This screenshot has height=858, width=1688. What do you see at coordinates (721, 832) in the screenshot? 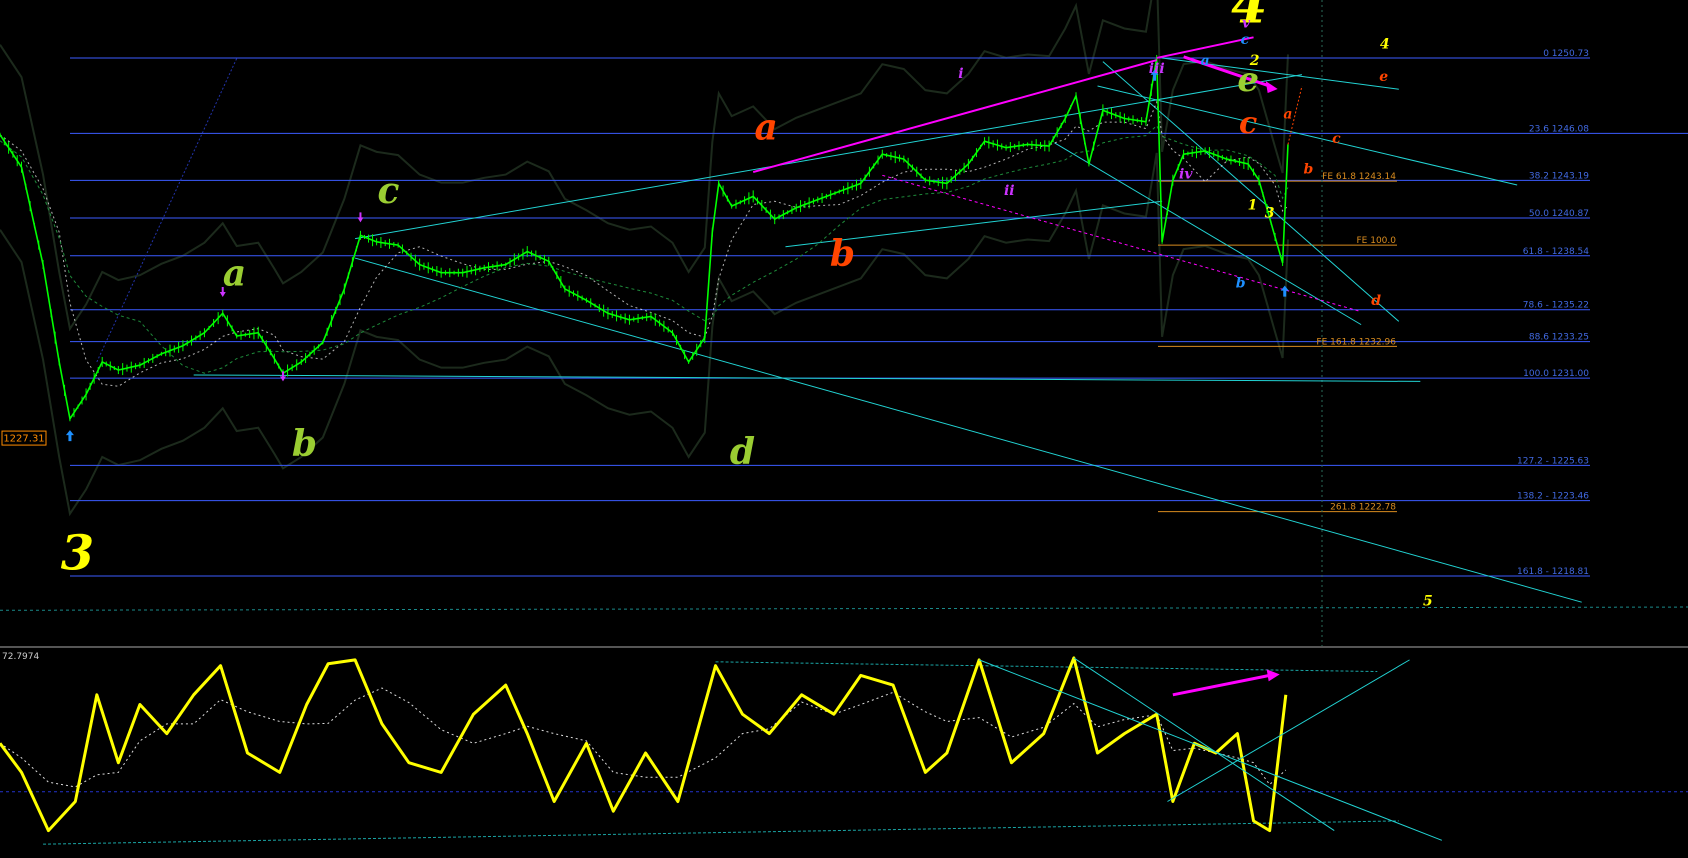
I see `osc-lower-band` at bounding box center [721, 832].